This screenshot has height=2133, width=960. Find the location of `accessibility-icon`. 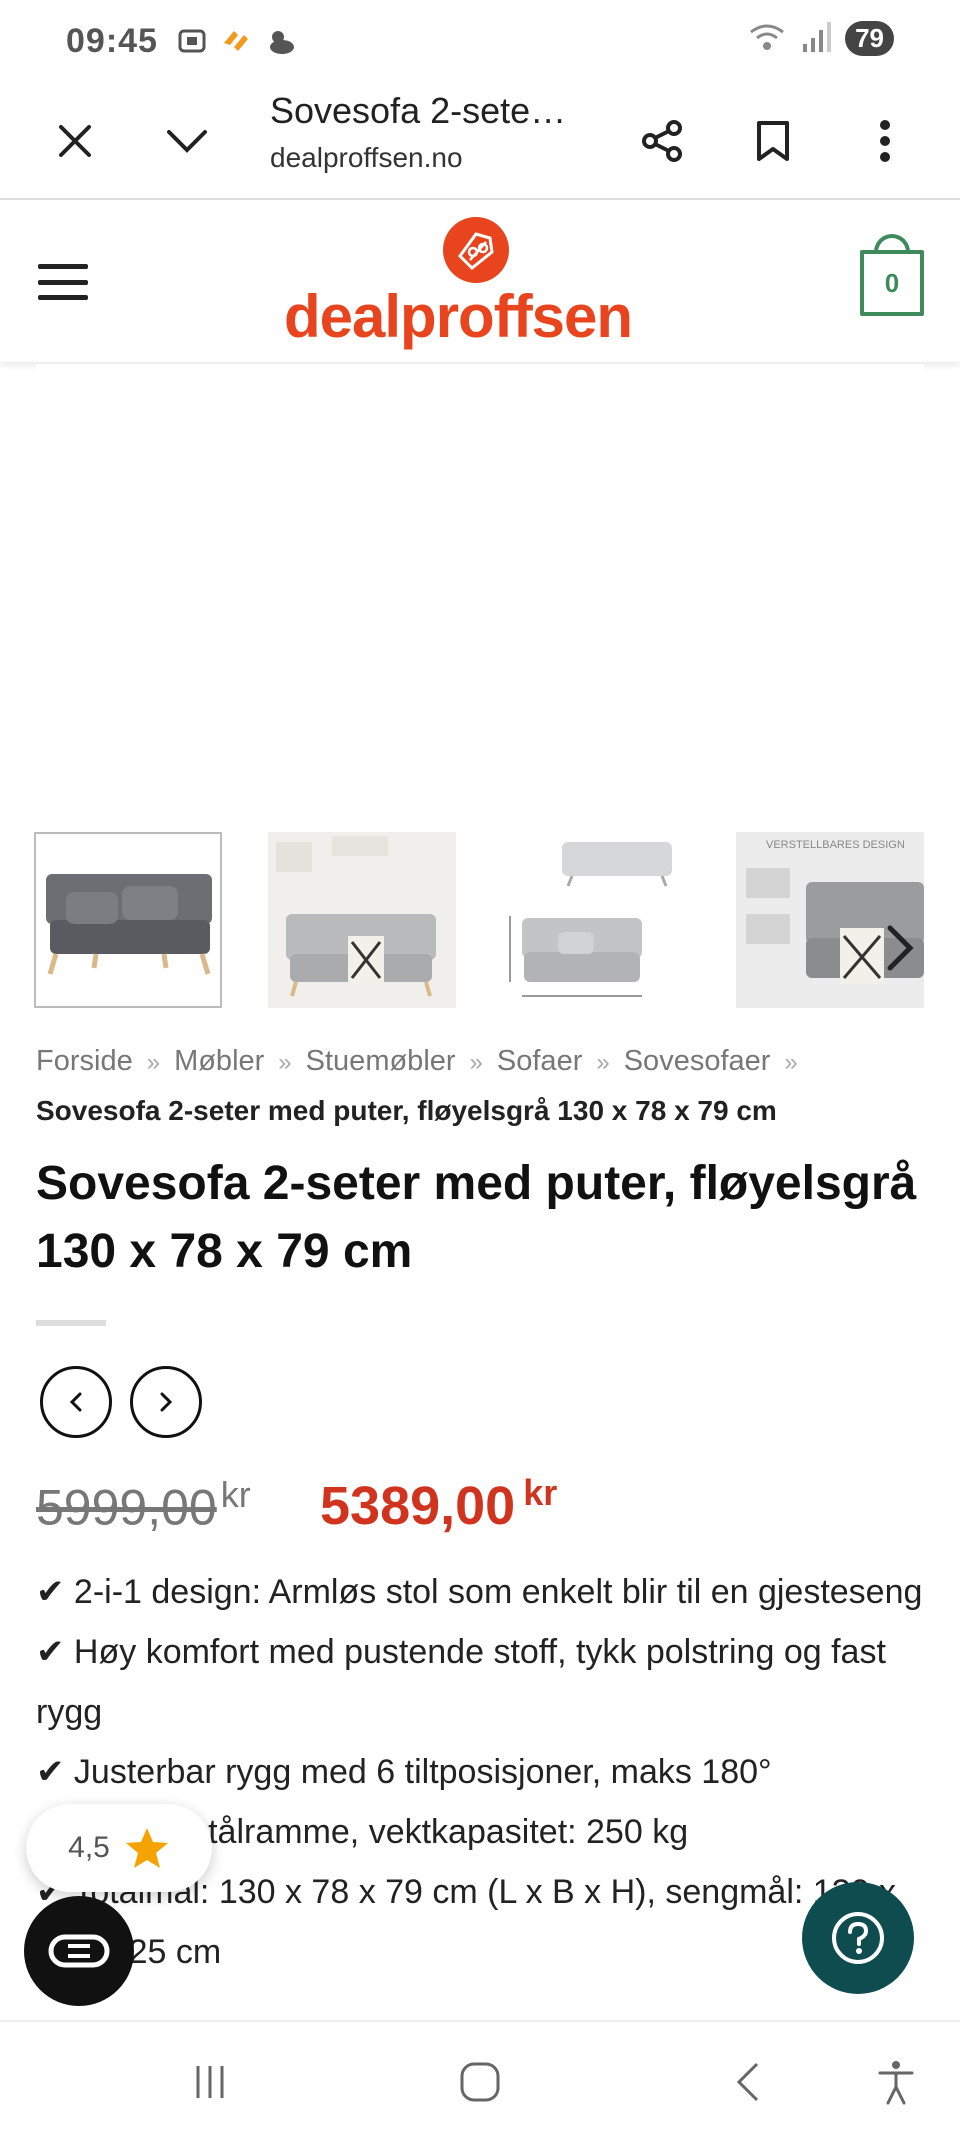

accessibility-icon is located at coordinates (896, 2083).